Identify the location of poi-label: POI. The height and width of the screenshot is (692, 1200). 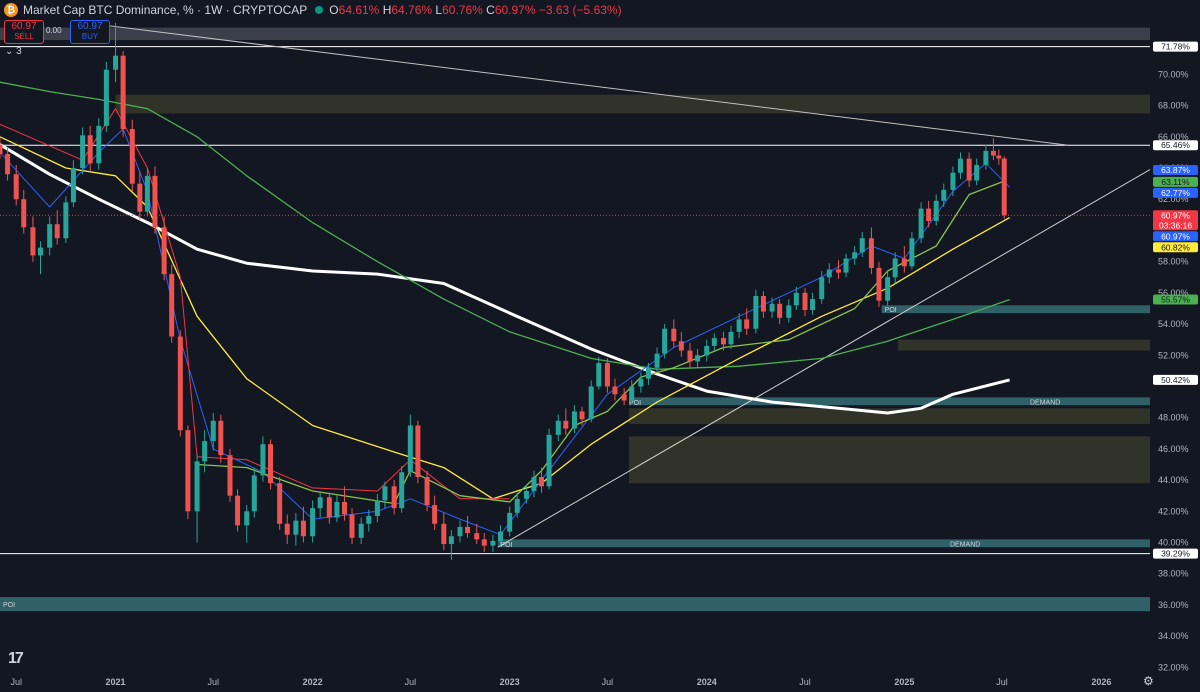
(506, 545).